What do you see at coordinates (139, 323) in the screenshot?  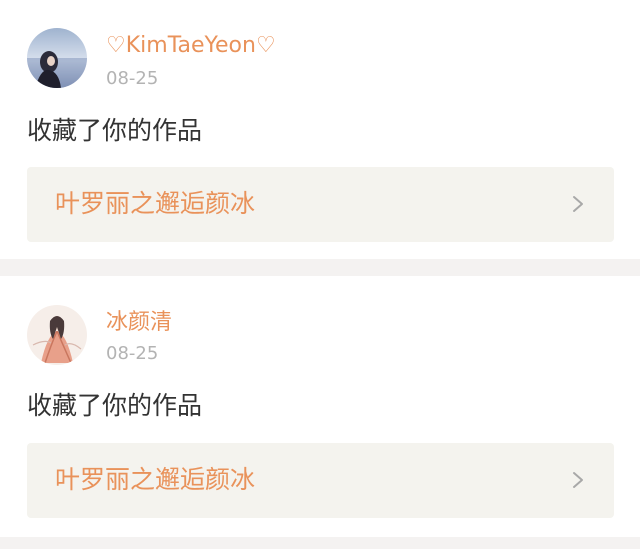 I see `username: 冰颜清` at bounding box center [139, 323].